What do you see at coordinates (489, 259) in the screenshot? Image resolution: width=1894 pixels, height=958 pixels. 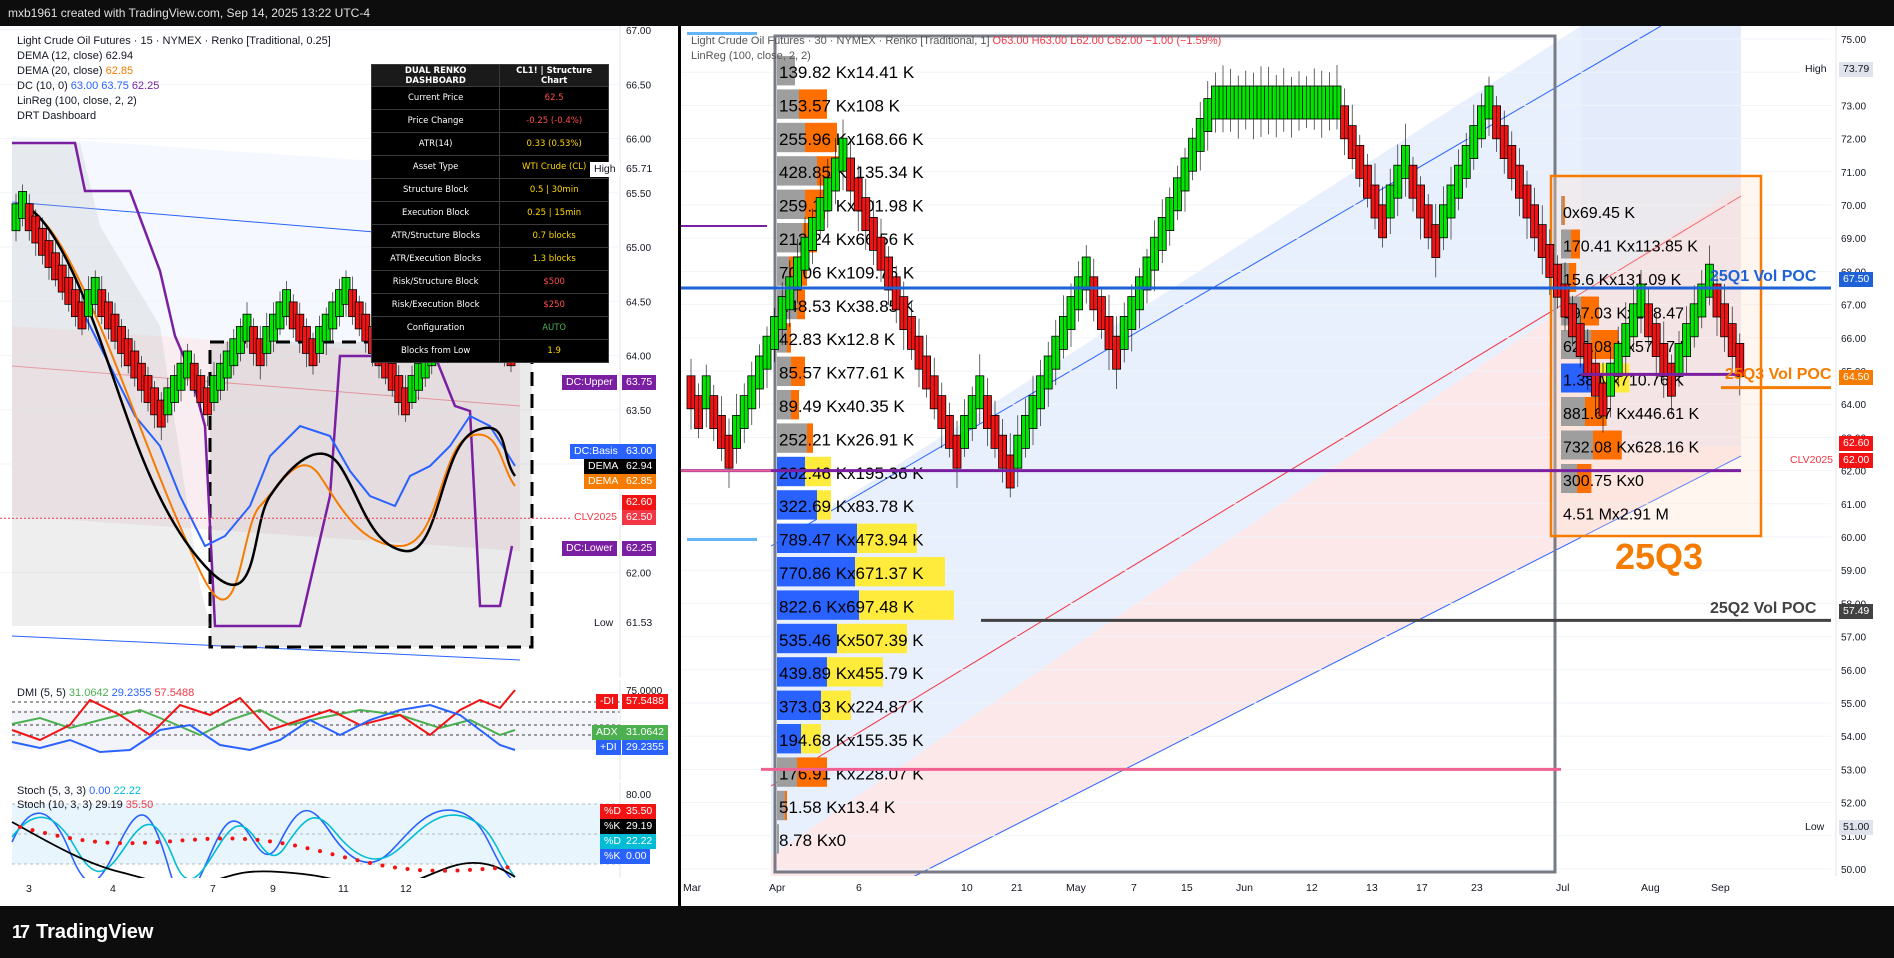 I see `dashboard-row: ATR/Execution Blocks 1.3 blocks` at bounding box center [489, 259].